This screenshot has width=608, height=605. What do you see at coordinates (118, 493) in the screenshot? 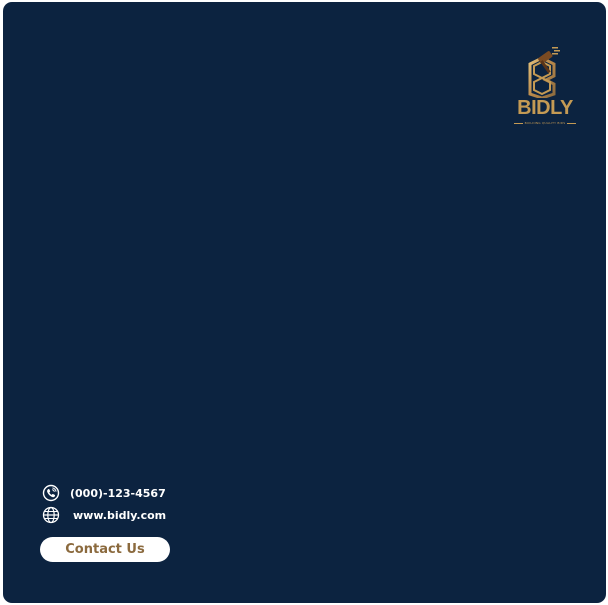
I see `phone-number: (000)-123-4567` at bounding box center [118, 493].